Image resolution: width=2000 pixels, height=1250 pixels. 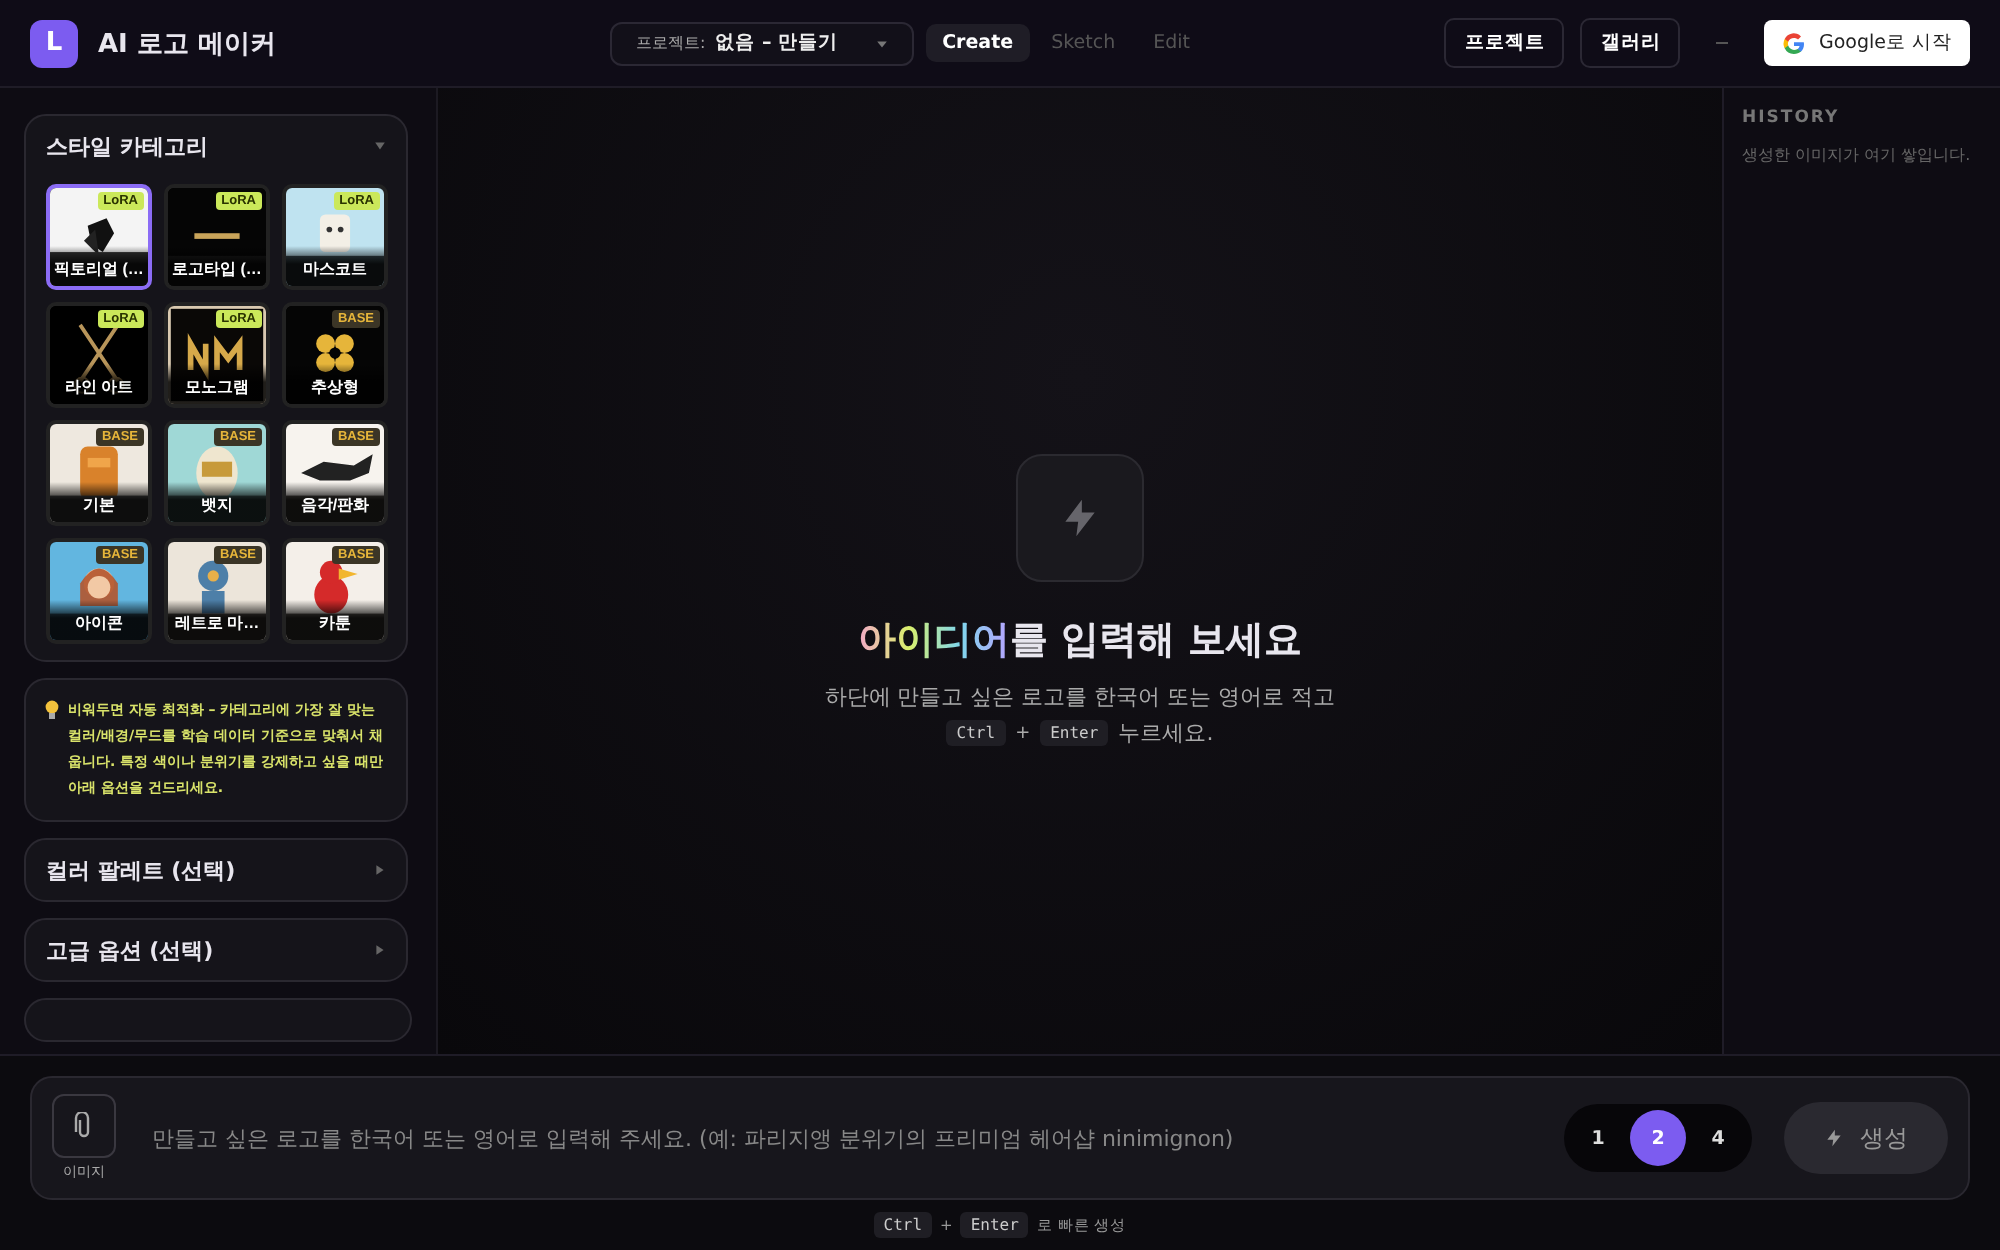 I want to click on count-option: 4, so click(x=1718, y=1138).